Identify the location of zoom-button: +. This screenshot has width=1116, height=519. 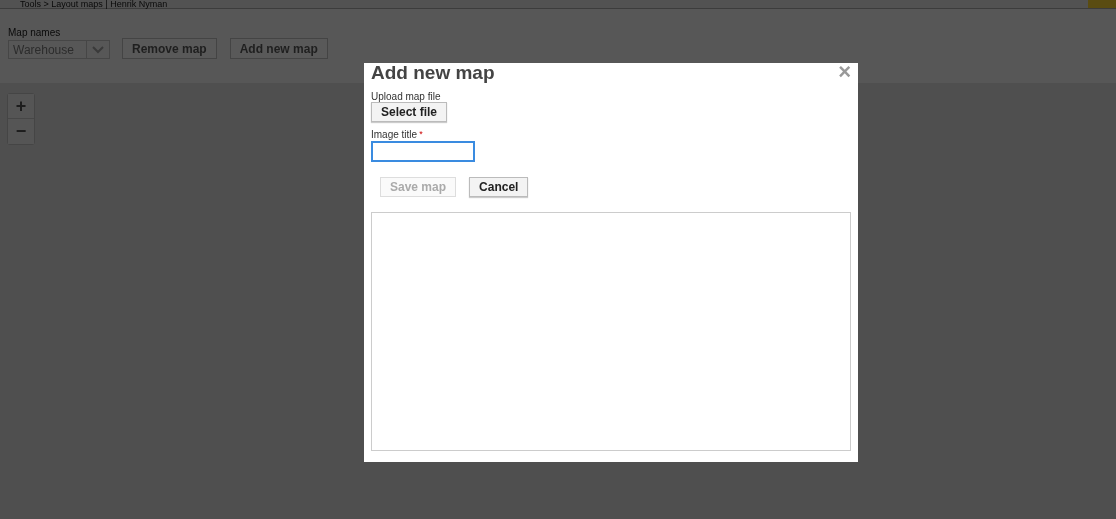
(21, 106).